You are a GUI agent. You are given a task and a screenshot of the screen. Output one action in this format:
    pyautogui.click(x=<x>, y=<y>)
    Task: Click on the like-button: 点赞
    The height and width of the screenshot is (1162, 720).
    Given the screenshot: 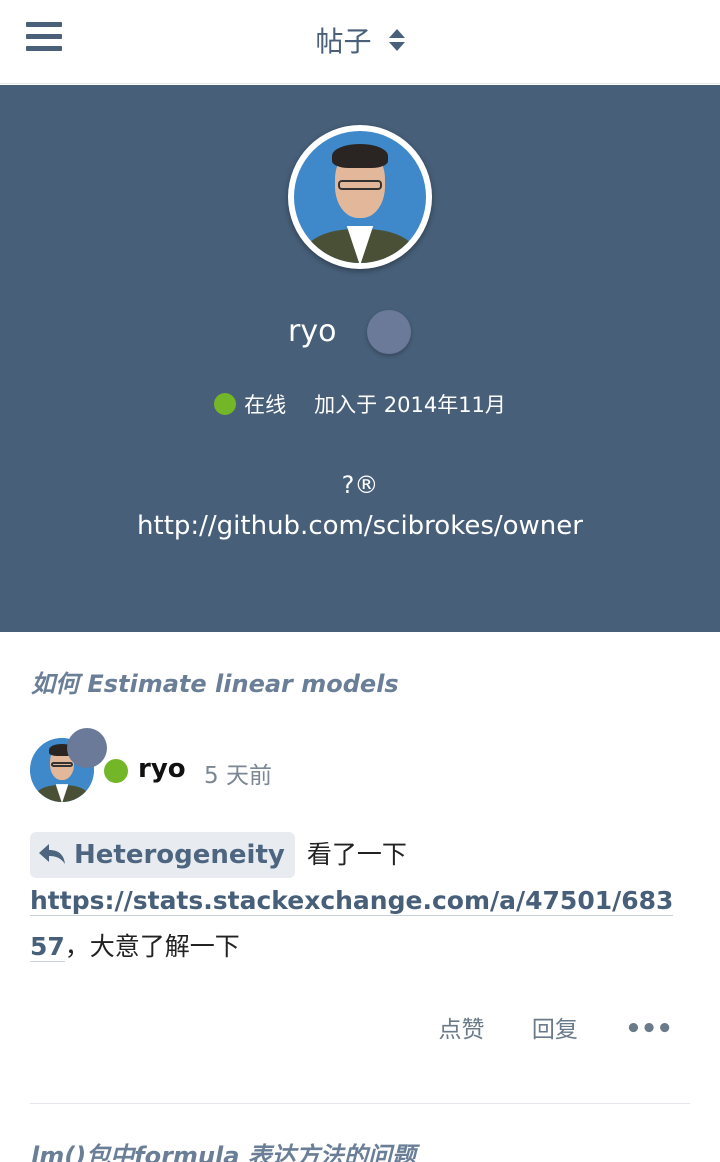 What is the action you would take?
    pyautogui.click(x=462, y=1030)
    